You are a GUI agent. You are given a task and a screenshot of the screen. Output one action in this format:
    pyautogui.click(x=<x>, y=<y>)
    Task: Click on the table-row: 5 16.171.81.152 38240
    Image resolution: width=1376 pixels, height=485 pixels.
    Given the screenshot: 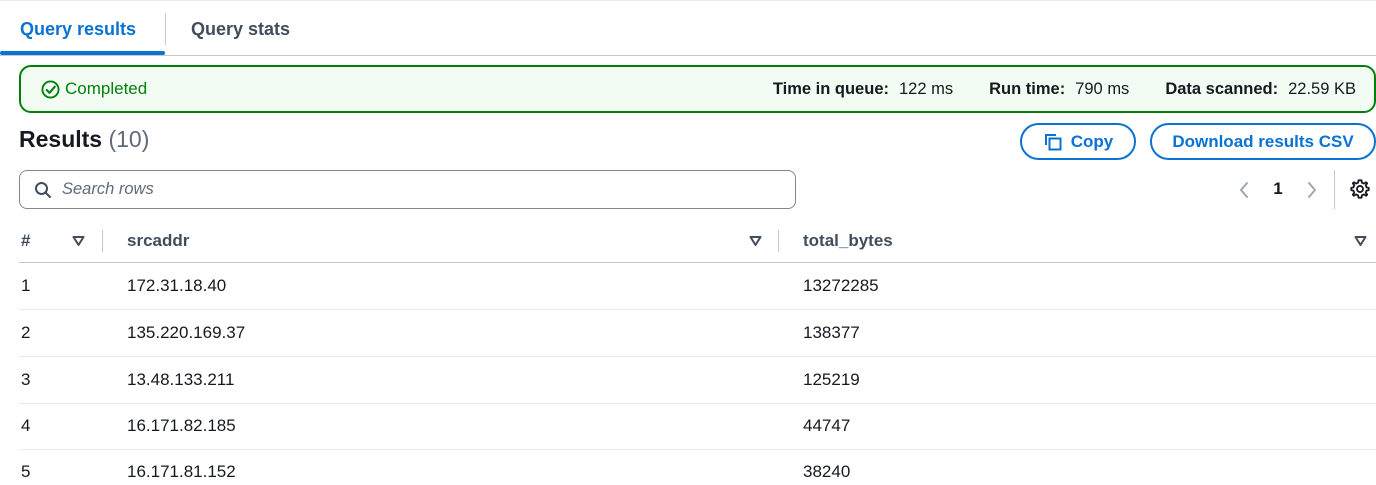 What is the action you would take?
    pyautogui.click(x=697, y=467)
    